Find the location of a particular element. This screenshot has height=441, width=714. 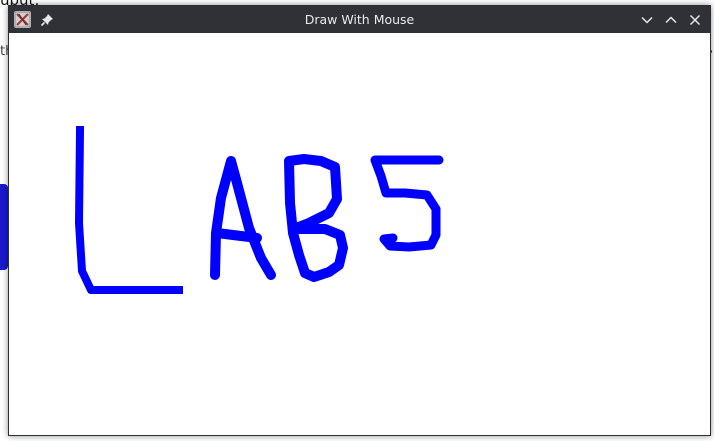

maximize-button is located at coordinates (671, 19).